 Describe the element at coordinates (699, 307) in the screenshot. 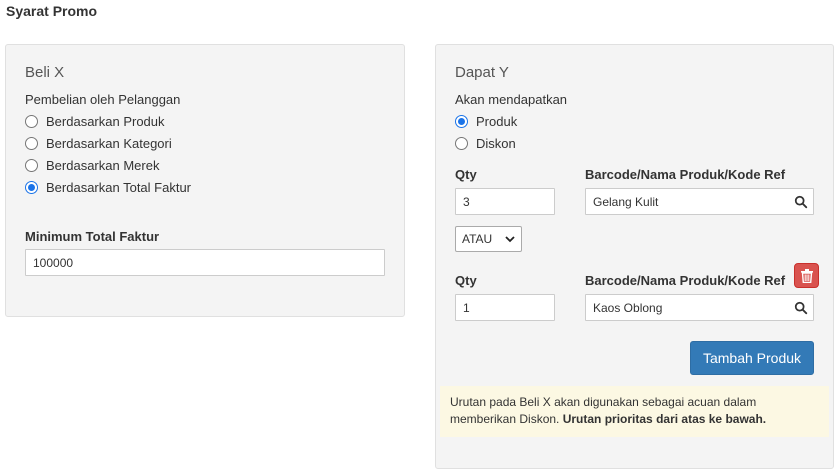

I see `product-search-input: Kaos Oblong` at that location.